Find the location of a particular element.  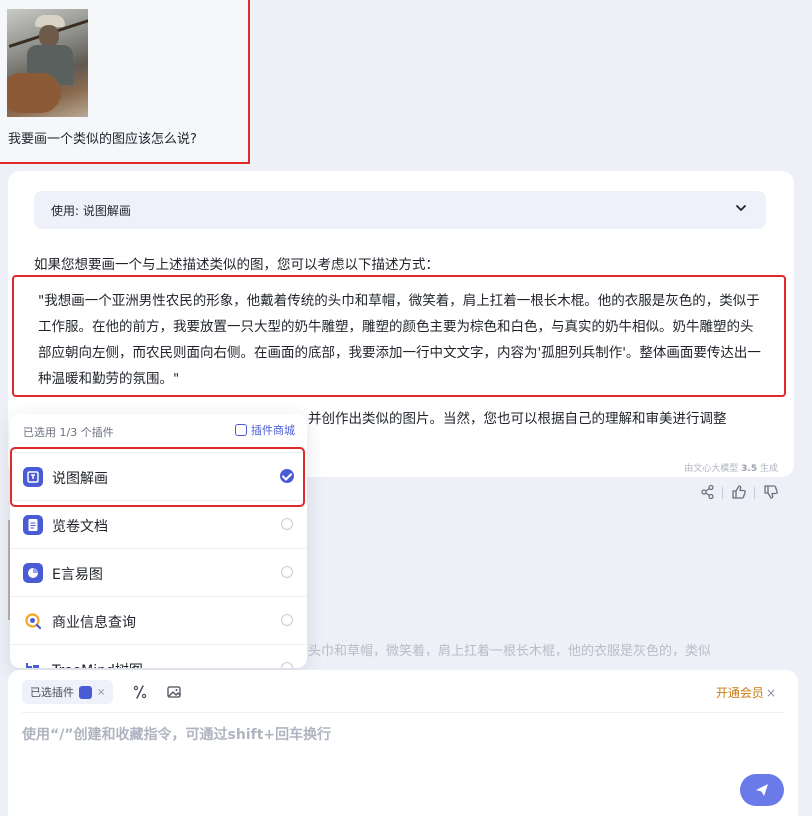

divider is located at coordinates (403, 712).